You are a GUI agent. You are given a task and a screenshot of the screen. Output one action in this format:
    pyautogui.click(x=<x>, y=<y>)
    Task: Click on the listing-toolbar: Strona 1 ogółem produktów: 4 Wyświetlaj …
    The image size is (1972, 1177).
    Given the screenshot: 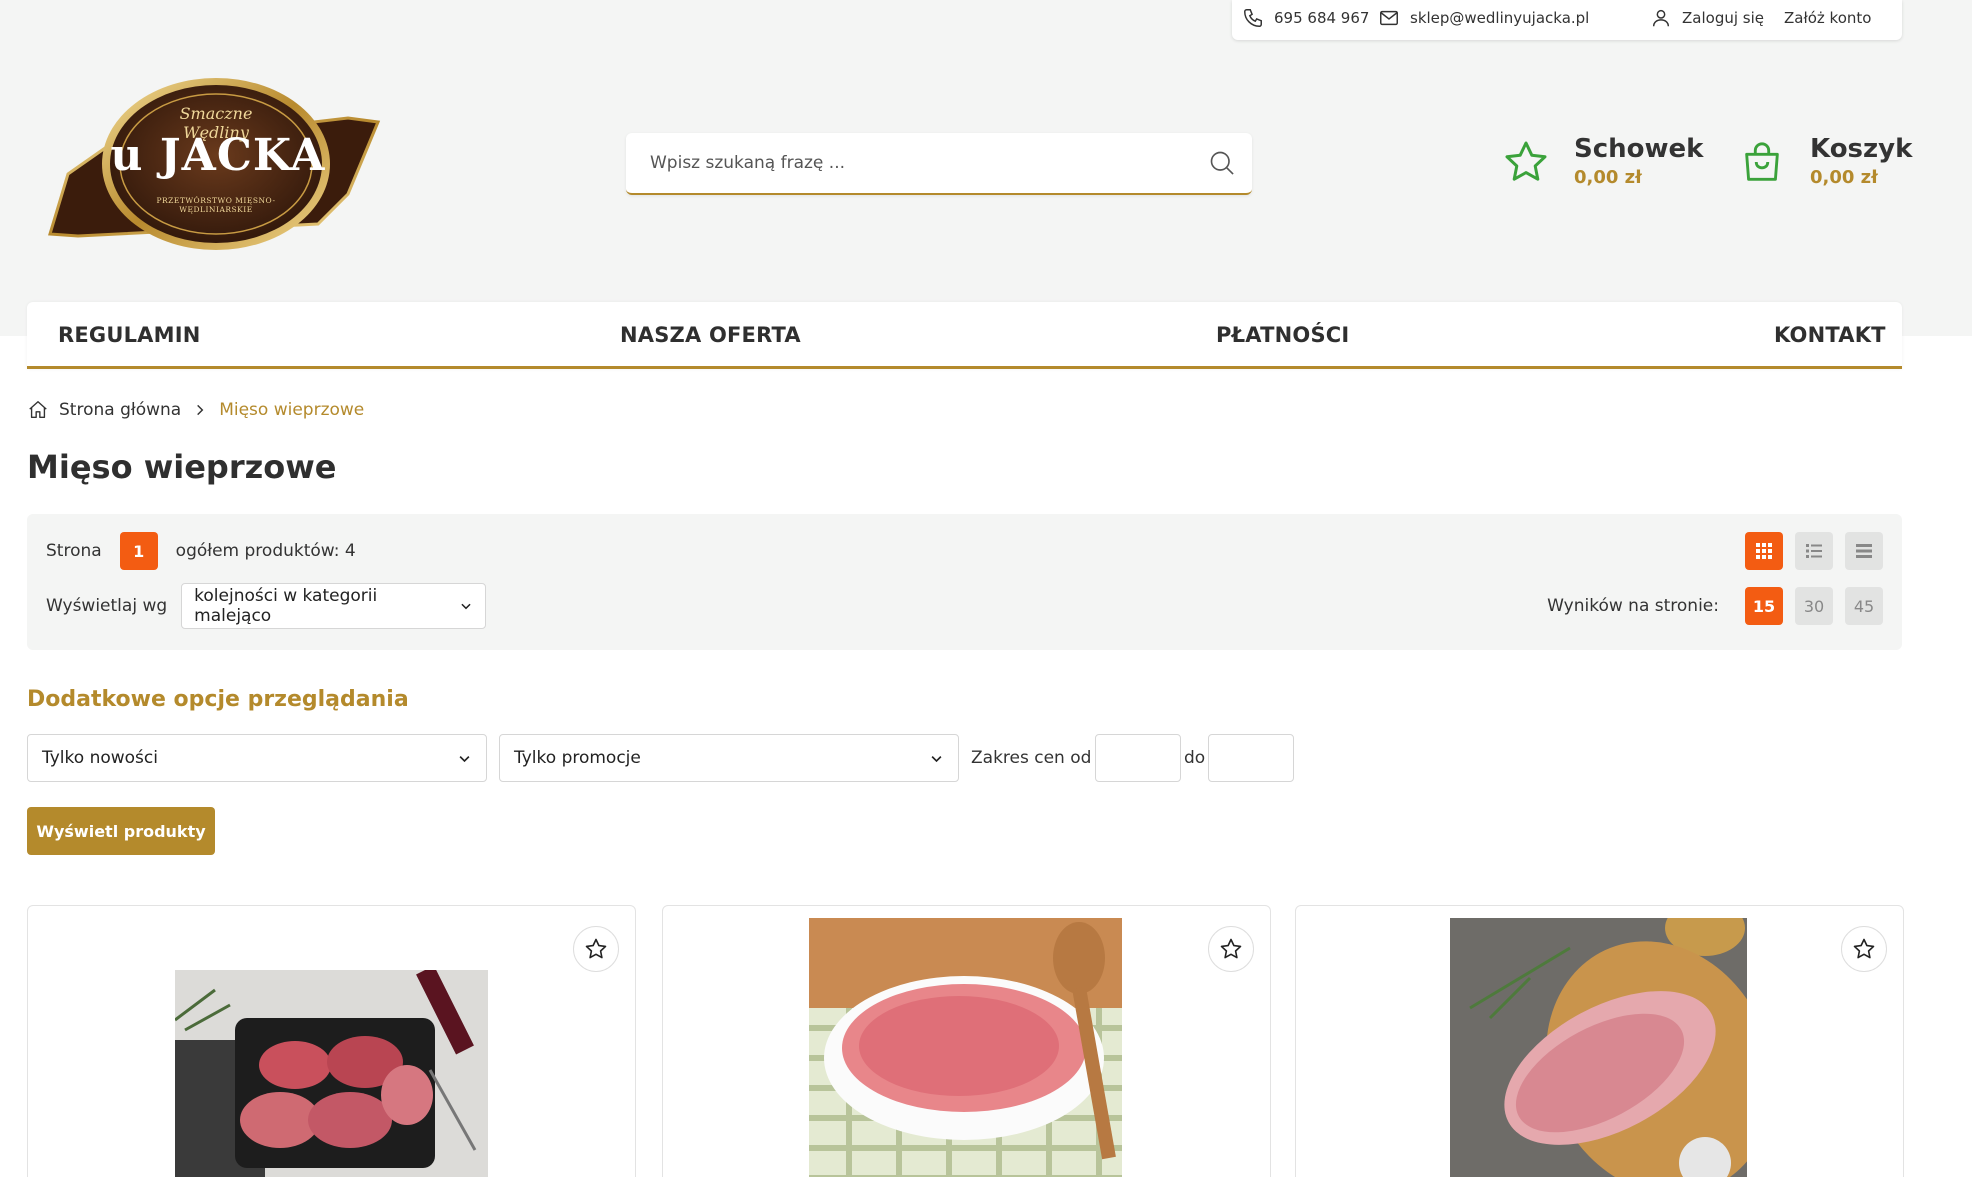 What is the action you would take?
    pyautogui.click(x=964, y=582)
    